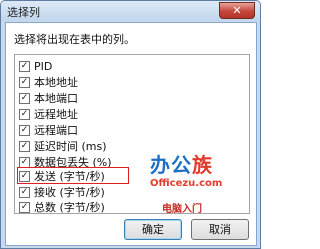  I want to click on title-bar: 选择列 ✕, so click(130, 11).